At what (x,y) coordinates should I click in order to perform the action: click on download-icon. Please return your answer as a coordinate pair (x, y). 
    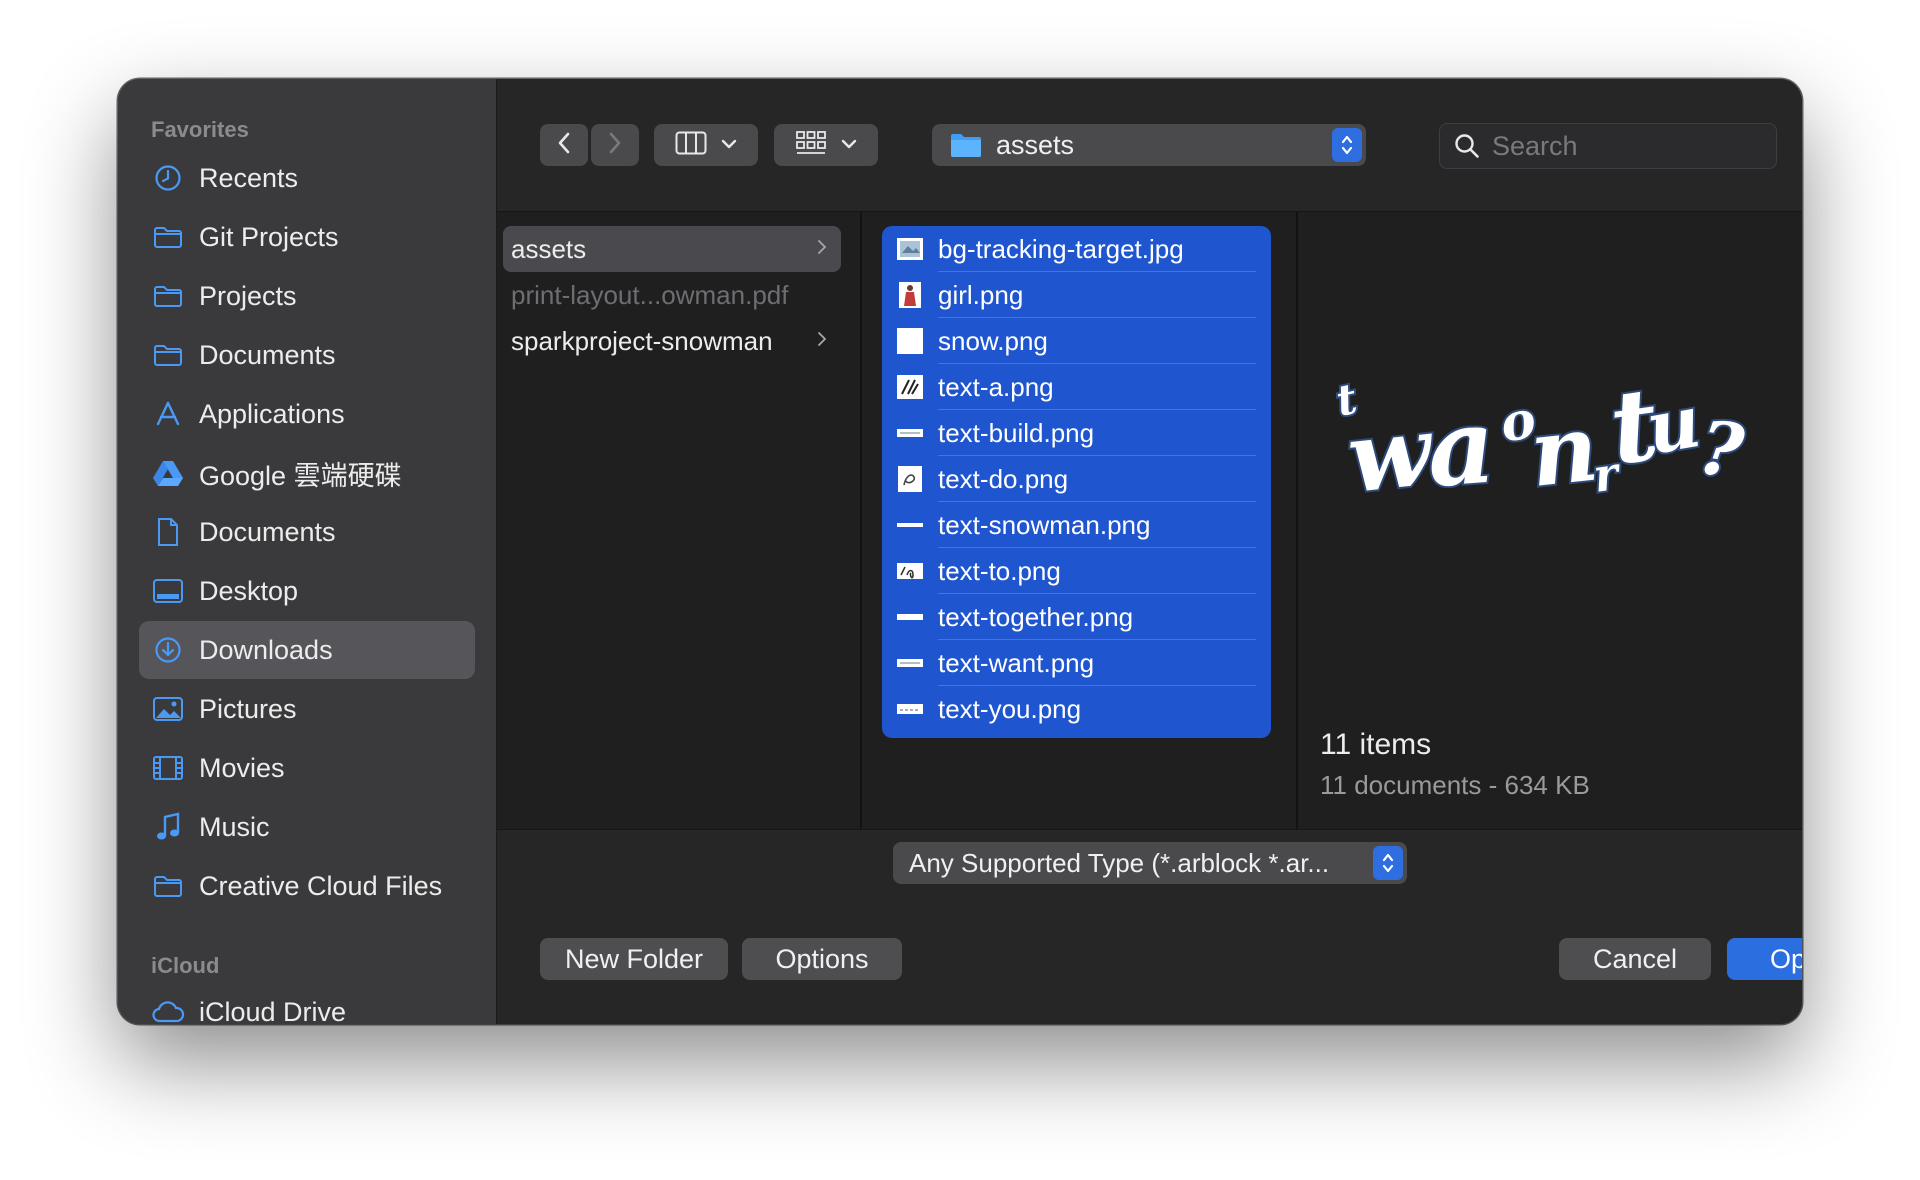
    Looking at the image, I should click on (168, 650).